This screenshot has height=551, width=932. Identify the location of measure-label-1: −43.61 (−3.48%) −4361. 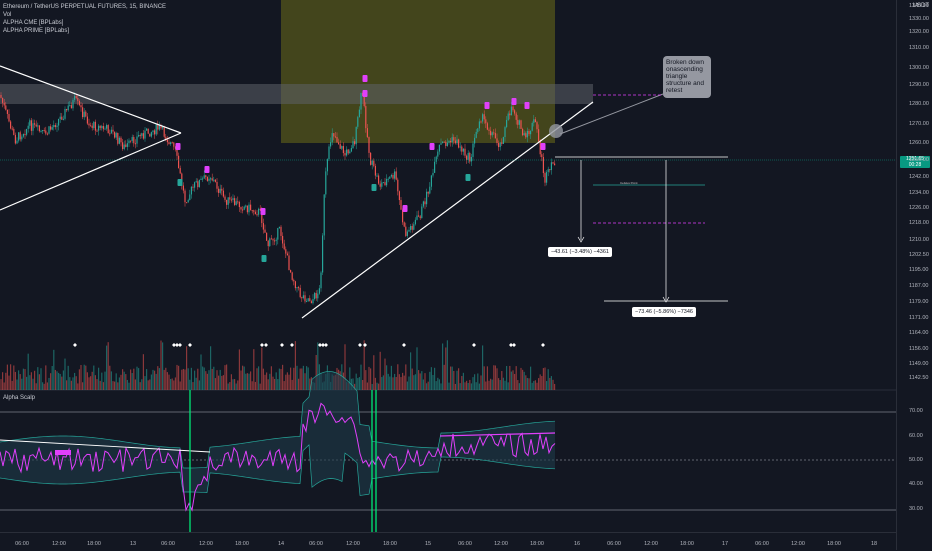
(580, 252).